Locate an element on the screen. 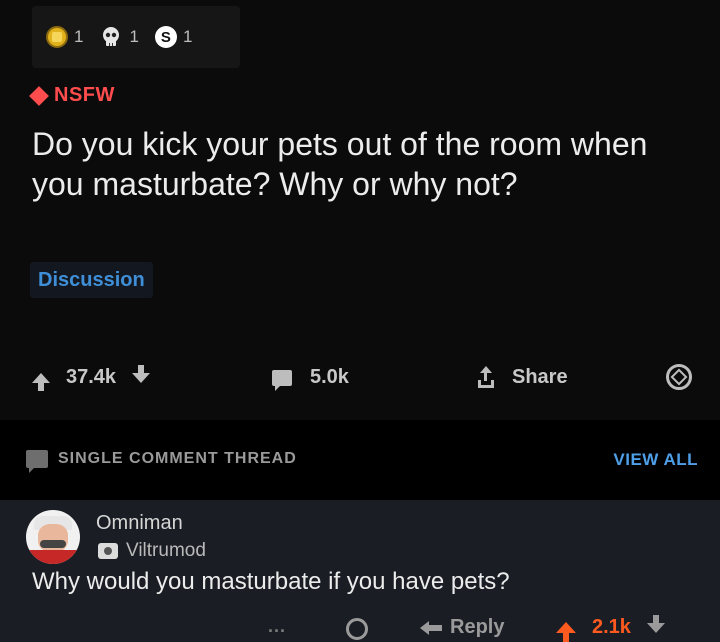  award-gold: 1 is located at coordinates (64, 37).